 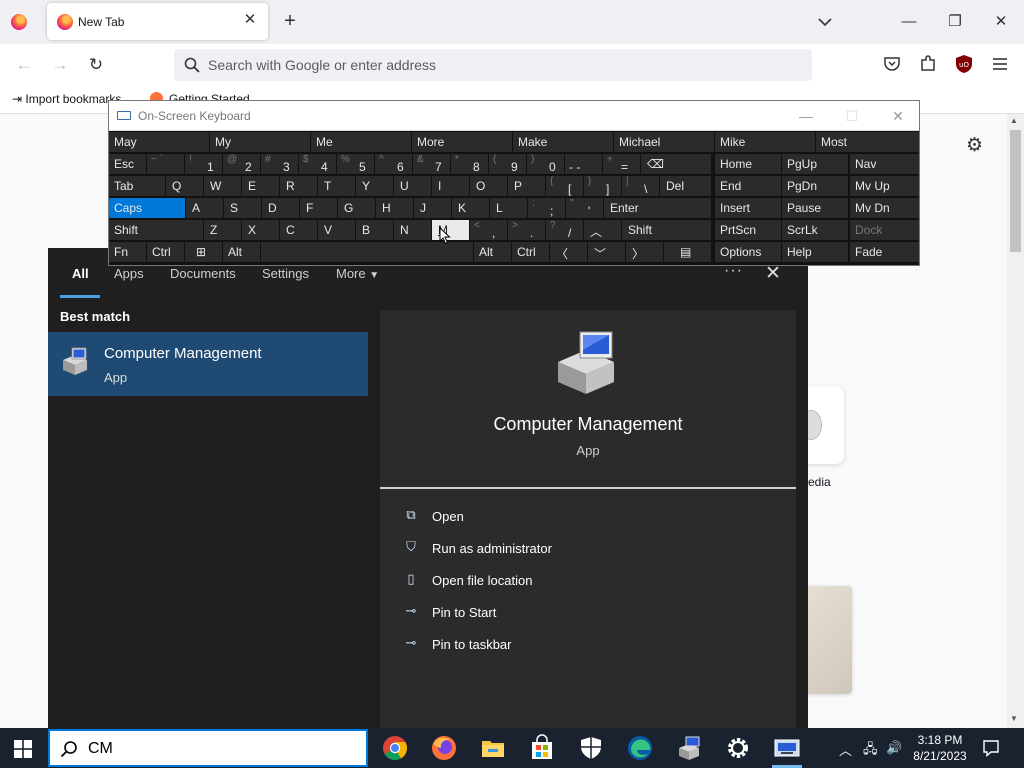 I want to click on key-esc: Esc, so click(x=127, y=164).